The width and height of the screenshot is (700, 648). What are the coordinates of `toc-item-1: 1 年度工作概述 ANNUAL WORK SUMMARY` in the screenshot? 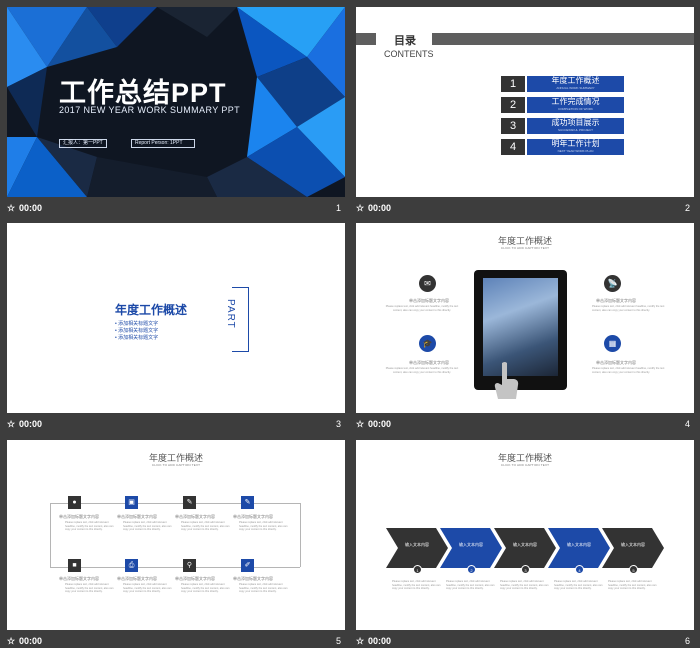 It's located at (562, 84).